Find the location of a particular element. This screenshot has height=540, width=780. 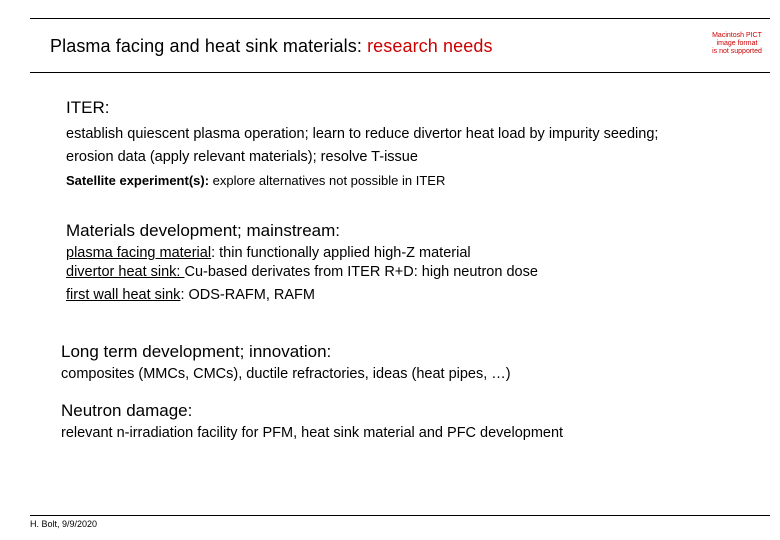

footer-rule is located at coordinates (400, 515).